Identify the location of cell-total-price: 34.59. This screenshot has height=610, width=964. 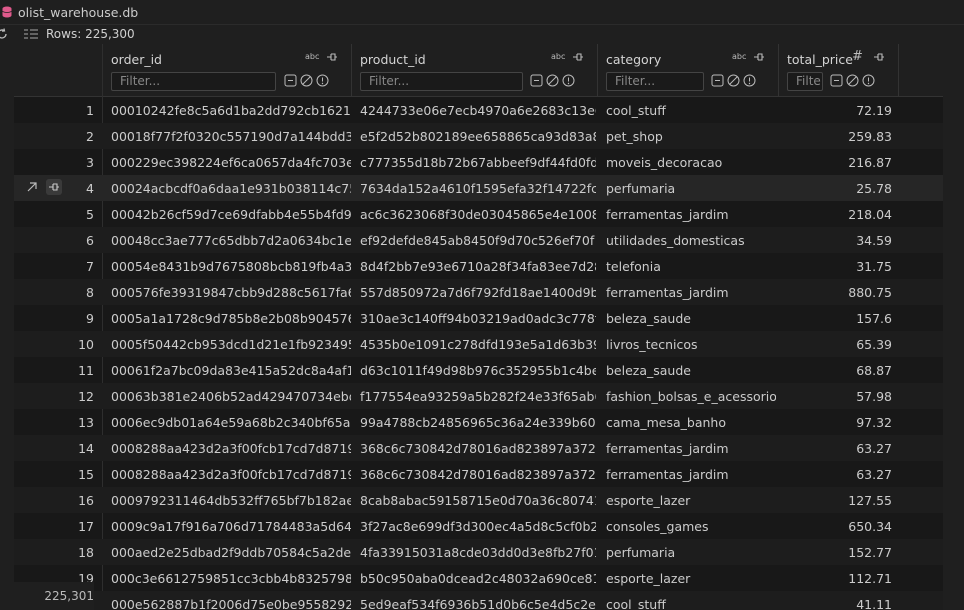
(836, 240).